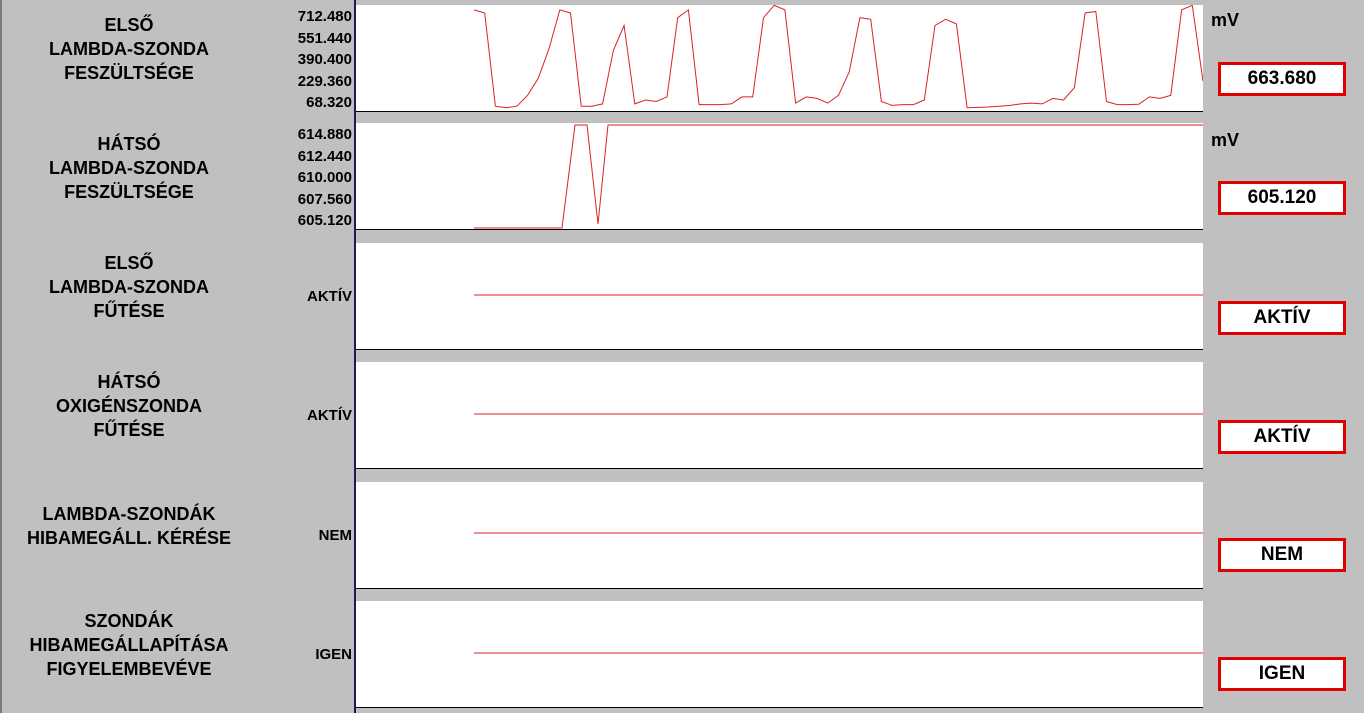 Image resolution: width=1364 pixels, height=713 pixels. I want to click on tick-label: 390.400, so click(324, 59).